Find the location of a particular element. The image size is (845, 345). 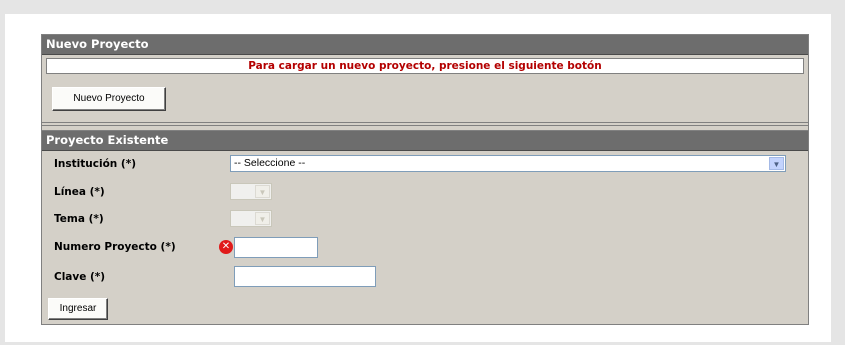

clave-label: Clave (*) is located at coordinates (80, 277).